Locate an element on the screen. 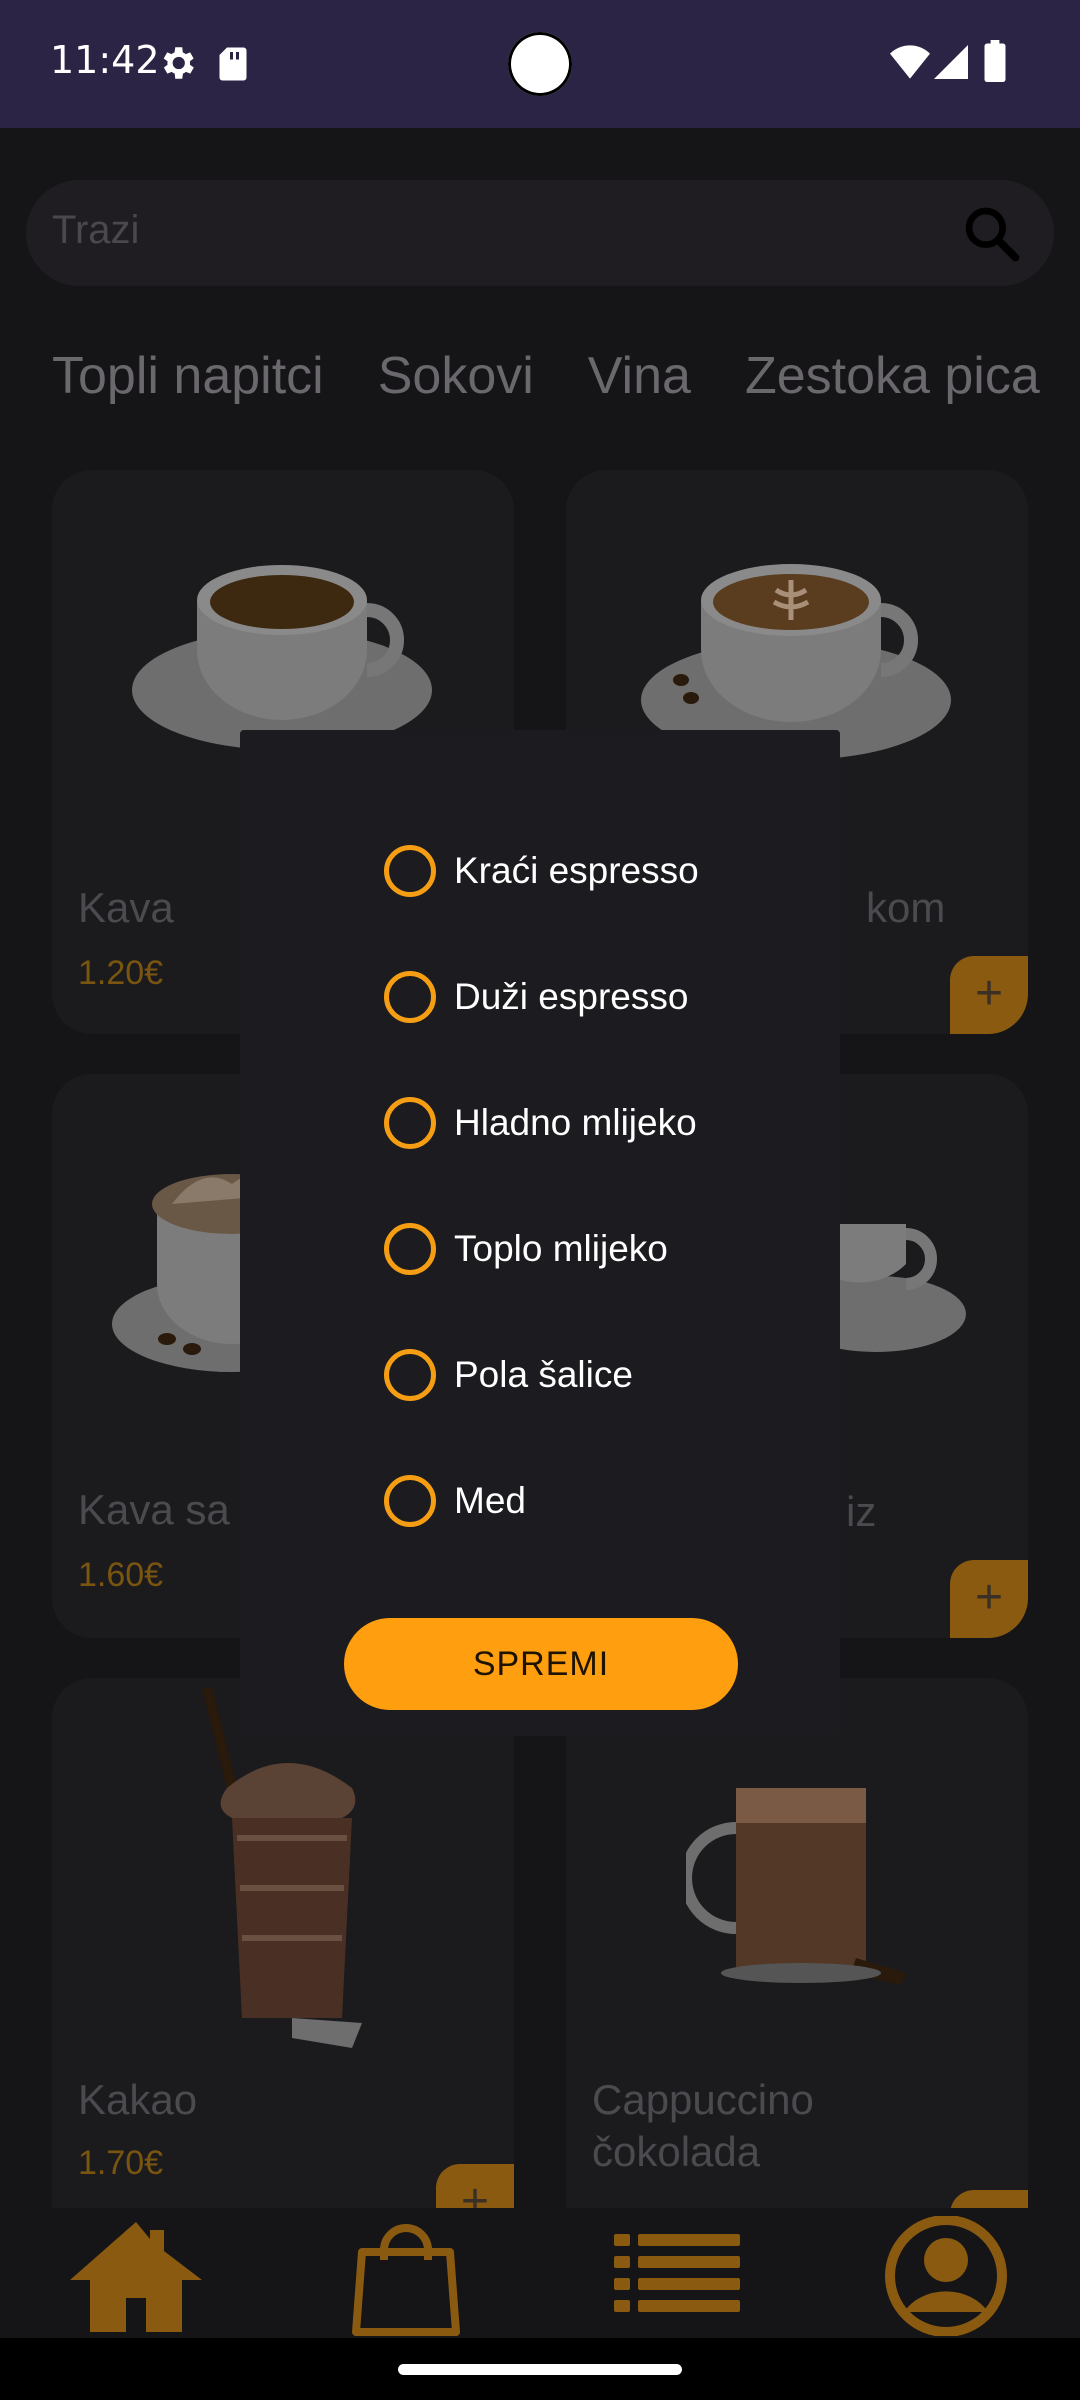 The width and height of the screenshot is (1080, 2400). option-half-cup: Pola šalice is located at coordinates (508, 1375).